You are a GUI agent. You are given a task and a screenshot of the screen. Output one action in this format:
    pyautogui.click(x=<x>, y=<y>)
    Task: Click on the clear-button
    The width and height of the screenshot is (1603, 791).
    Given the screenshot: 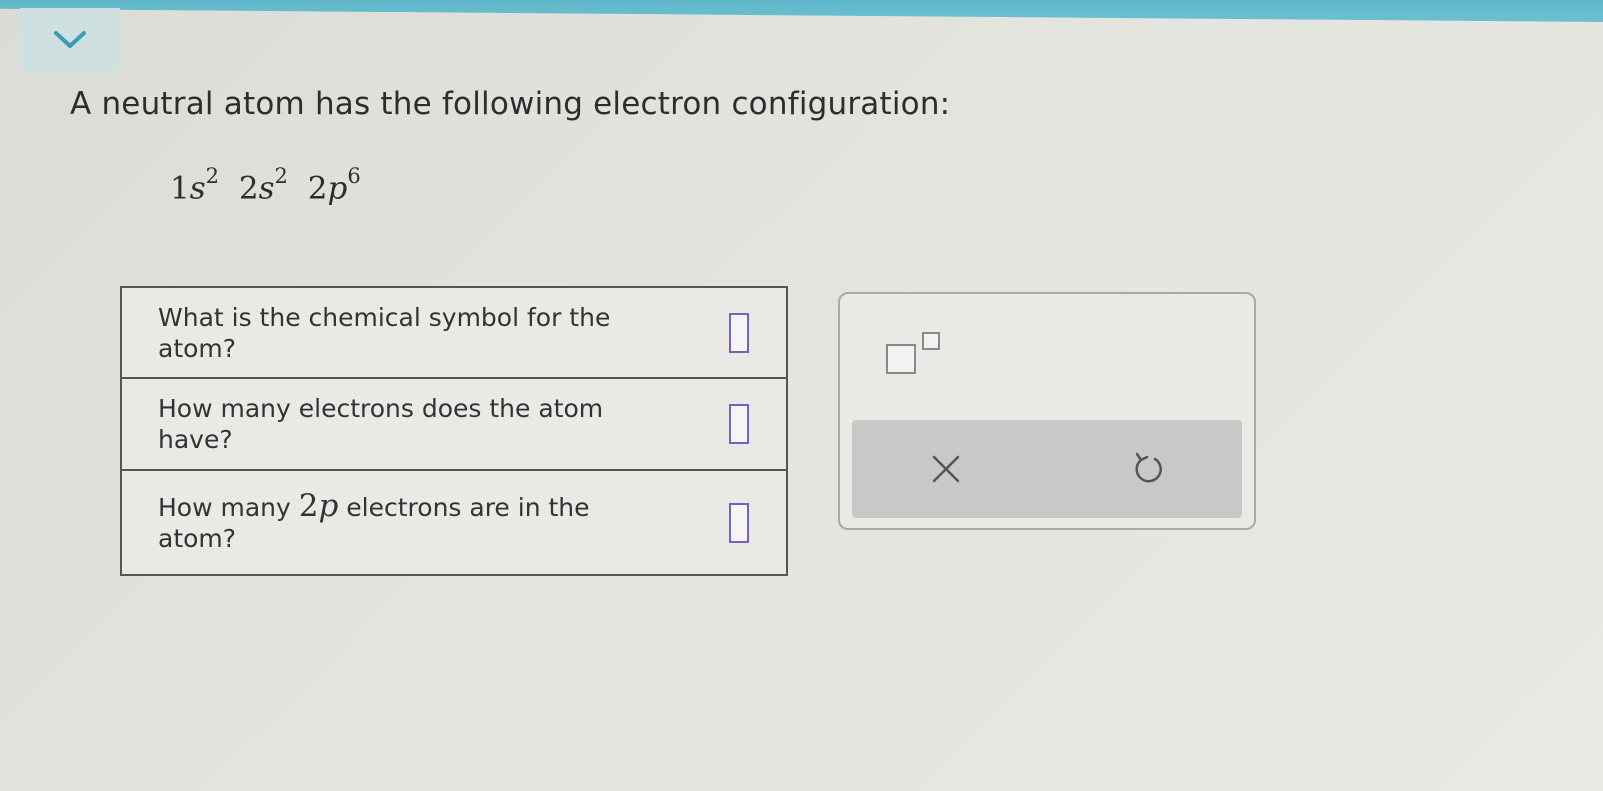 What is the action you would take?
    pyautogui.click(x=946, y=469)
    